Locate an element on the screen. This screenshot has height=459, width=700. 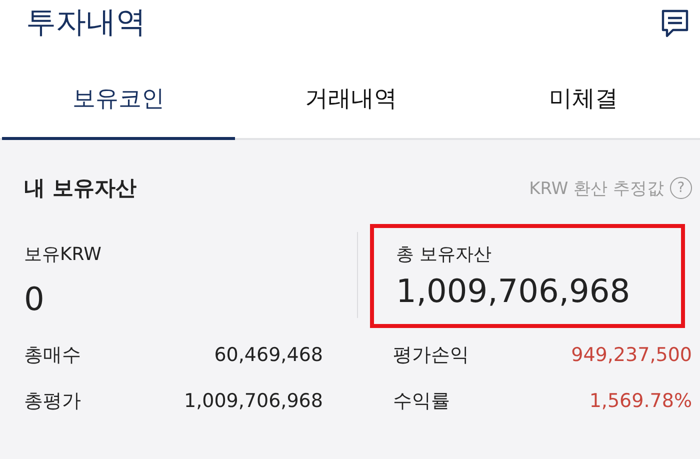
krw-label: 보유KRW is located at coordinates (63, 254).